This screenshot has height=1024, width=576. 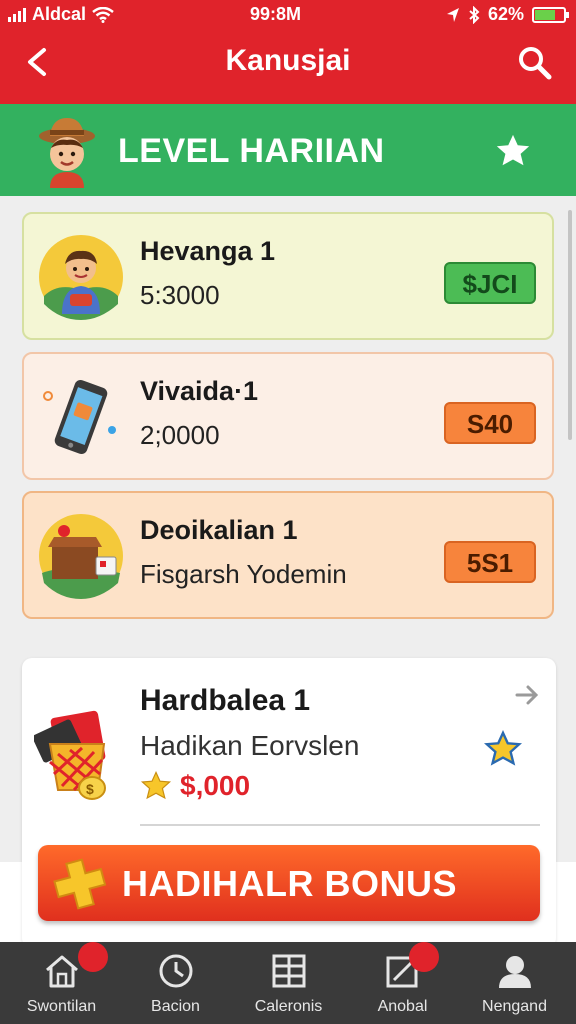 I want to click on nav-label: Bacion, so click(x=175, y=1006).